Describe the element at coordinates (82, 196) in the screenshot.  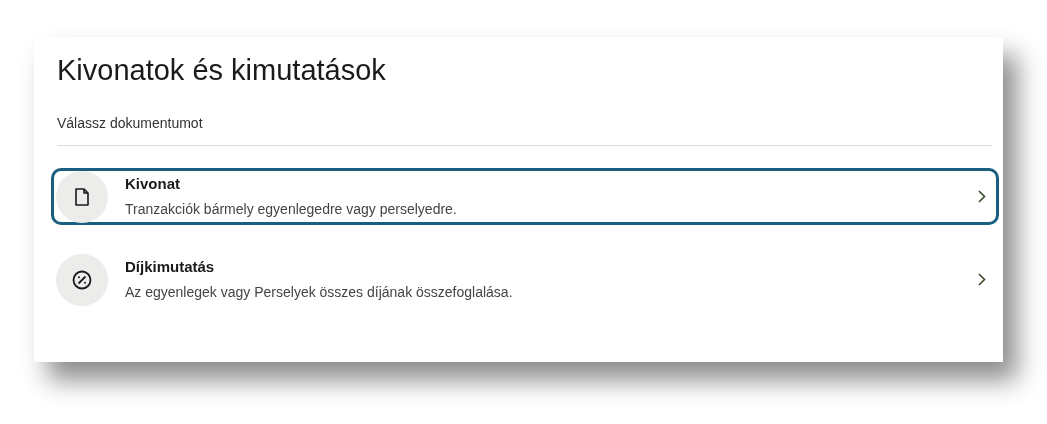
I see `document-icon` at that location.